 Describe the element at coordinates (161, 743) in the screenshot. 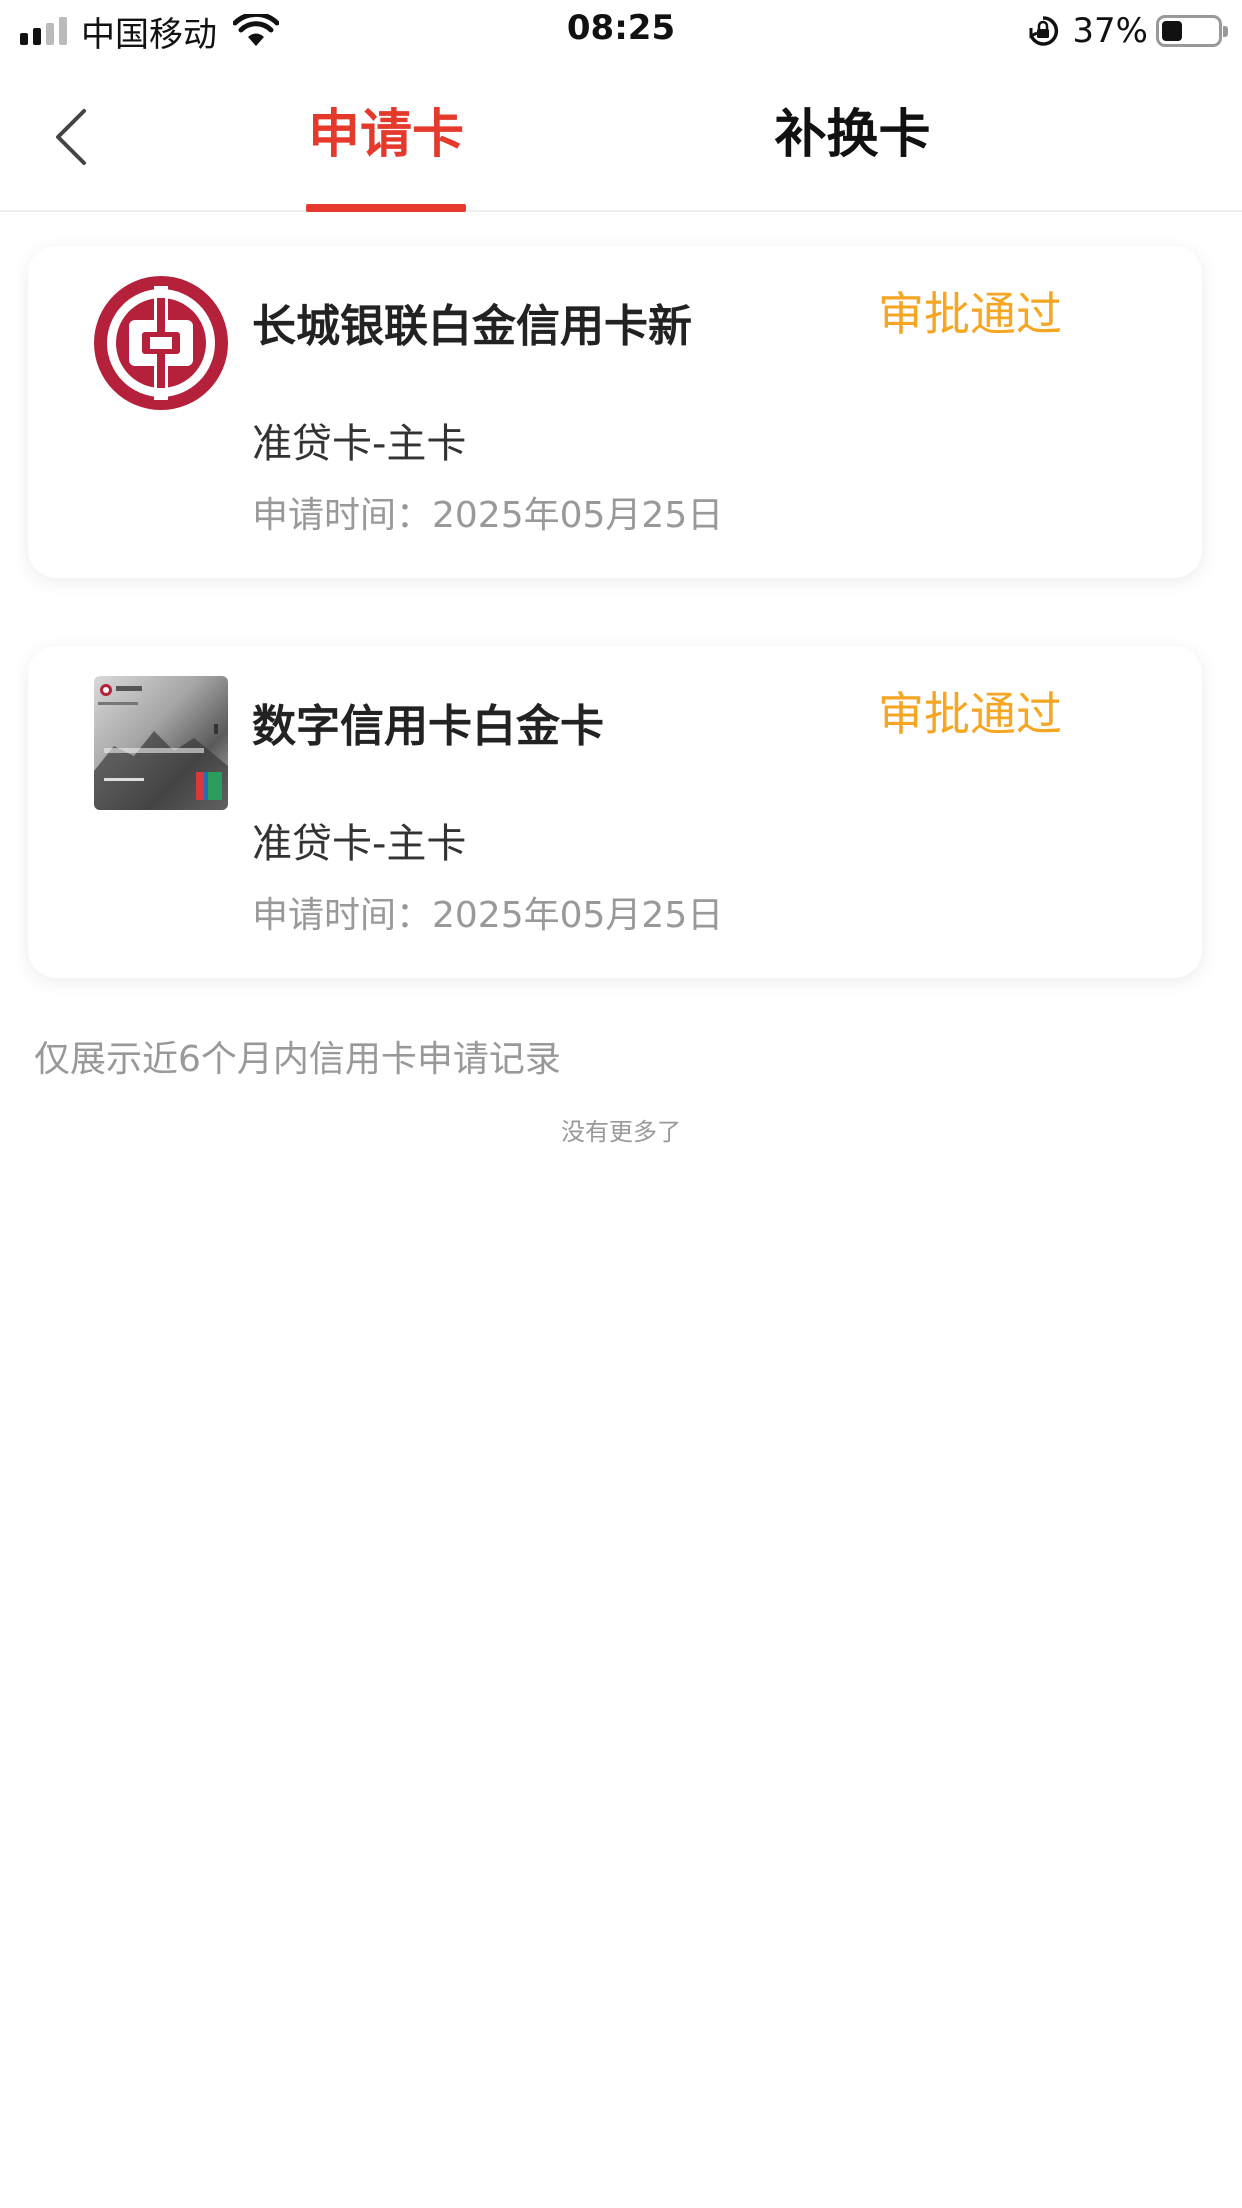

I see `credit-card-image-icon` at that location.